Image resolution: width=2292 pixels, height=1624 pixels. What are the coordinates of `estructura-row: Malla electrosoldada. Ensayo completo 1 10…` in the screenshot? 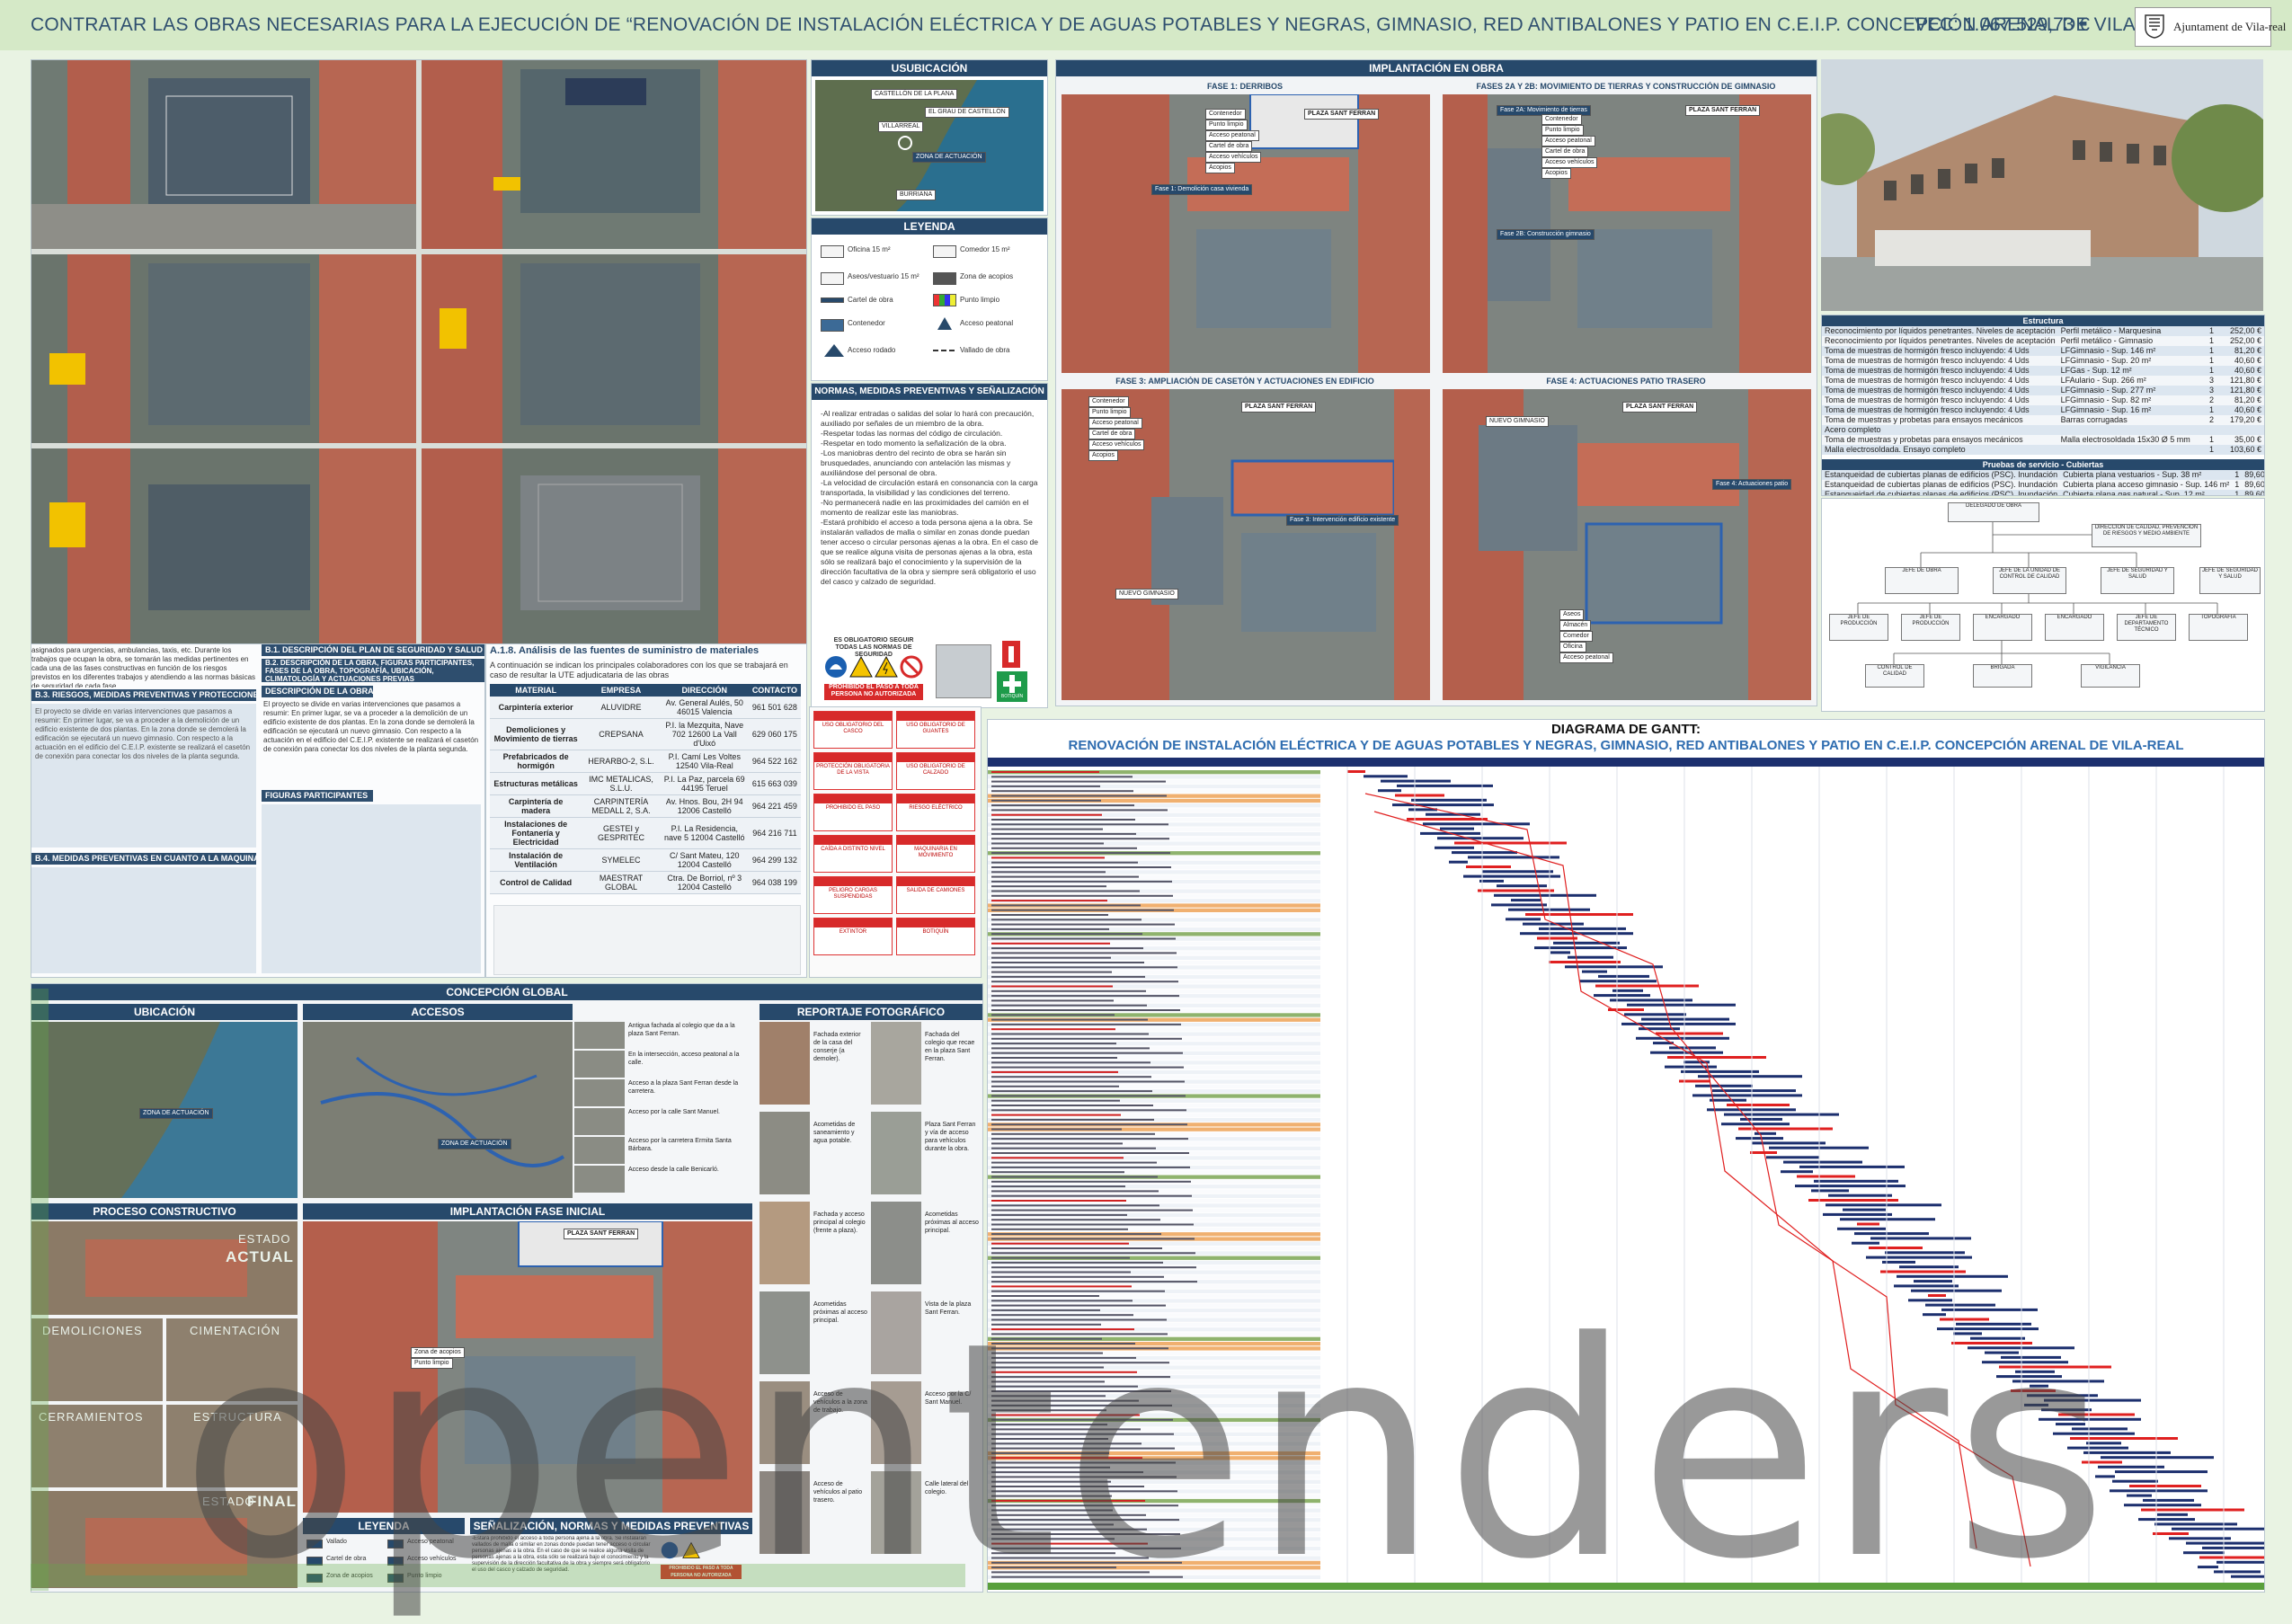 It's located at (2043, 450).